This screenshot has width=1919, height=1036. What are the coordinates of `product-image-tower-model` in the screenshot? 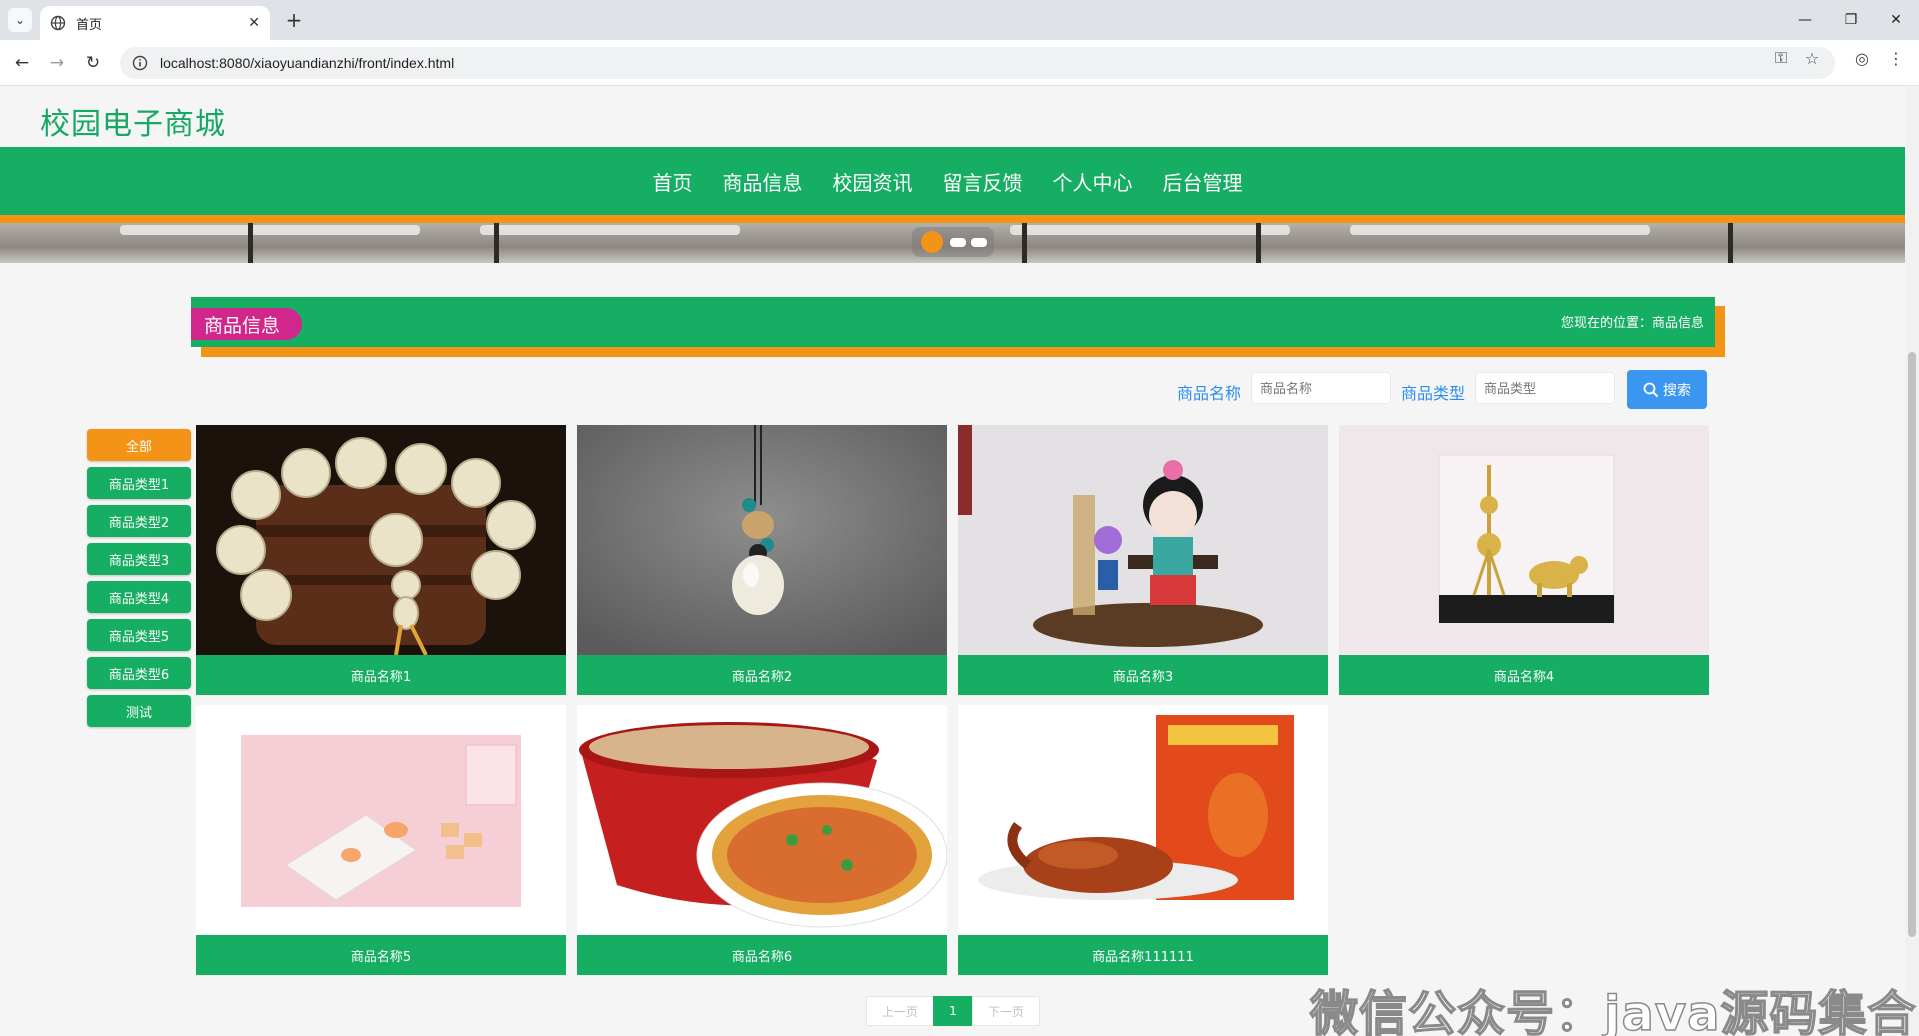 It's located at (1524, 540).